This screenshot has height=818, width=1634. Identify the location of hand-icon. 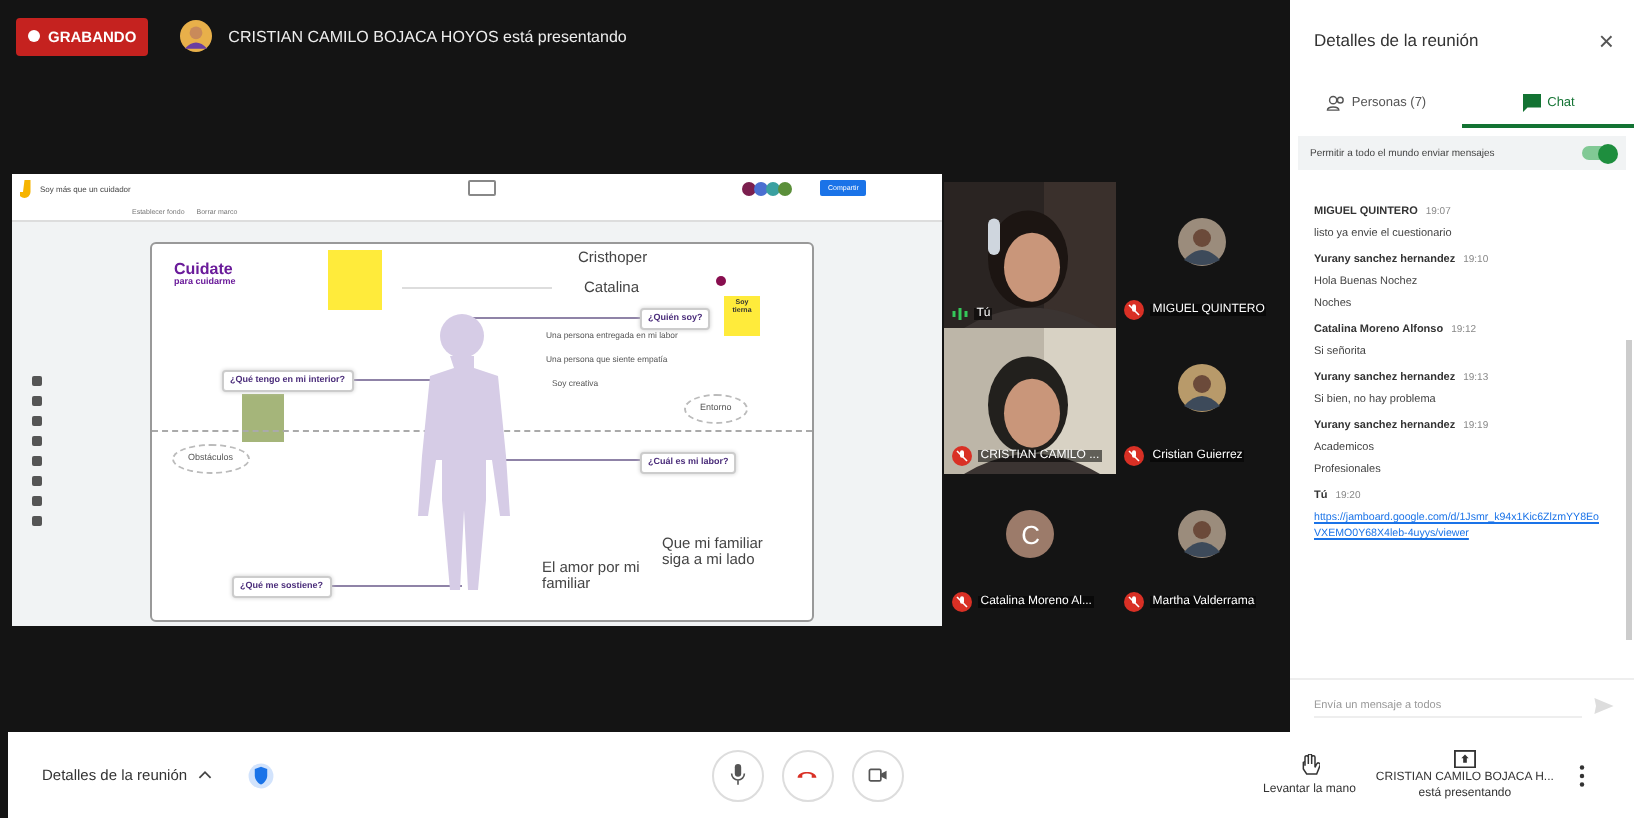
(1309, 766).